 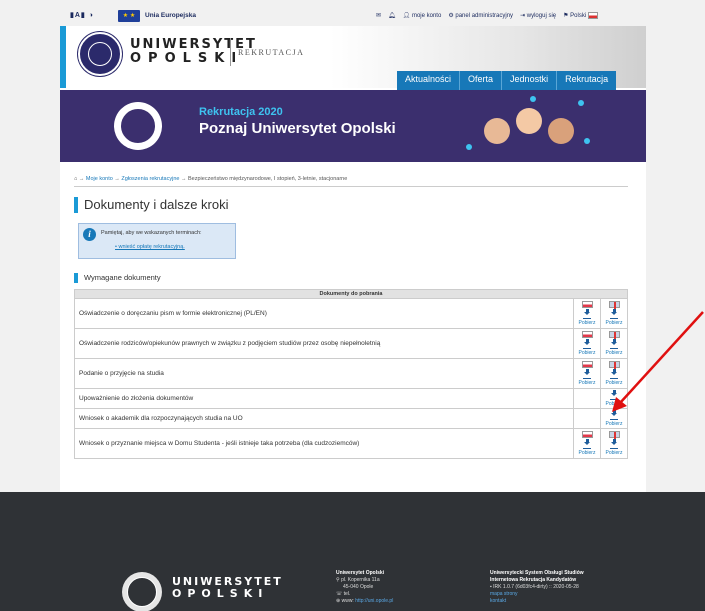 What do you see at coordinates (241, 112) in the screenshot?
I see `banner-title: Rekrutacja 2020` at bounding box center [241, 112].